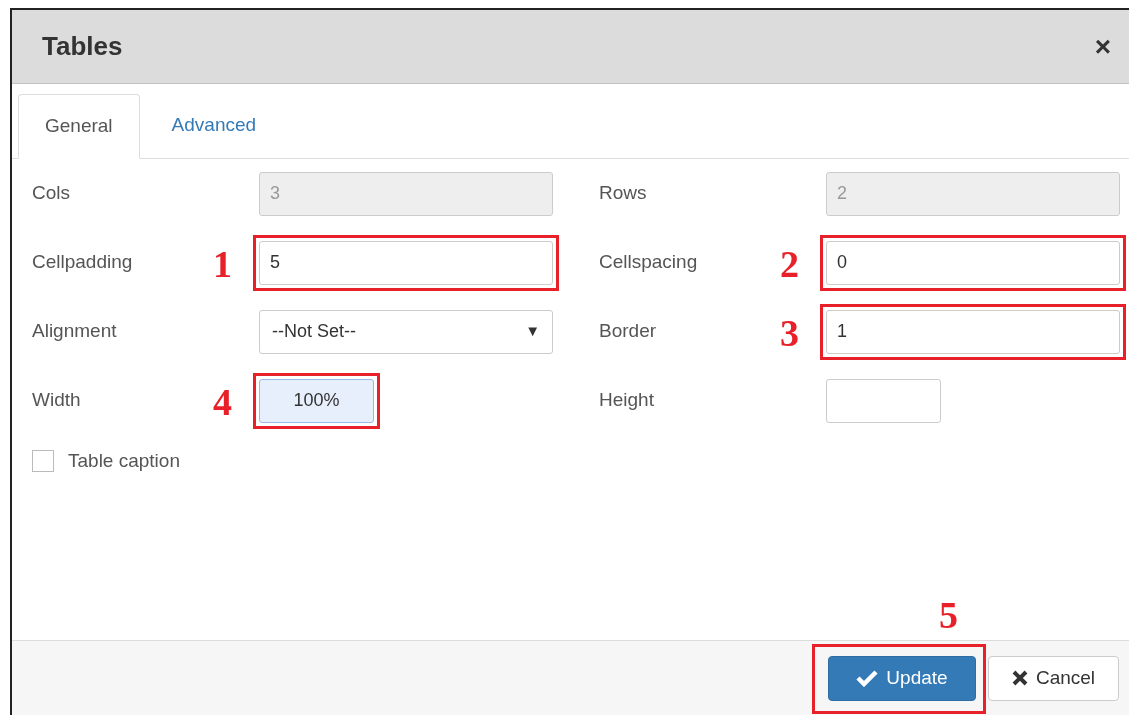 The height and width of the screenshot is (715, 1129). I want to click on close-button: ×, so click(1102, 46).